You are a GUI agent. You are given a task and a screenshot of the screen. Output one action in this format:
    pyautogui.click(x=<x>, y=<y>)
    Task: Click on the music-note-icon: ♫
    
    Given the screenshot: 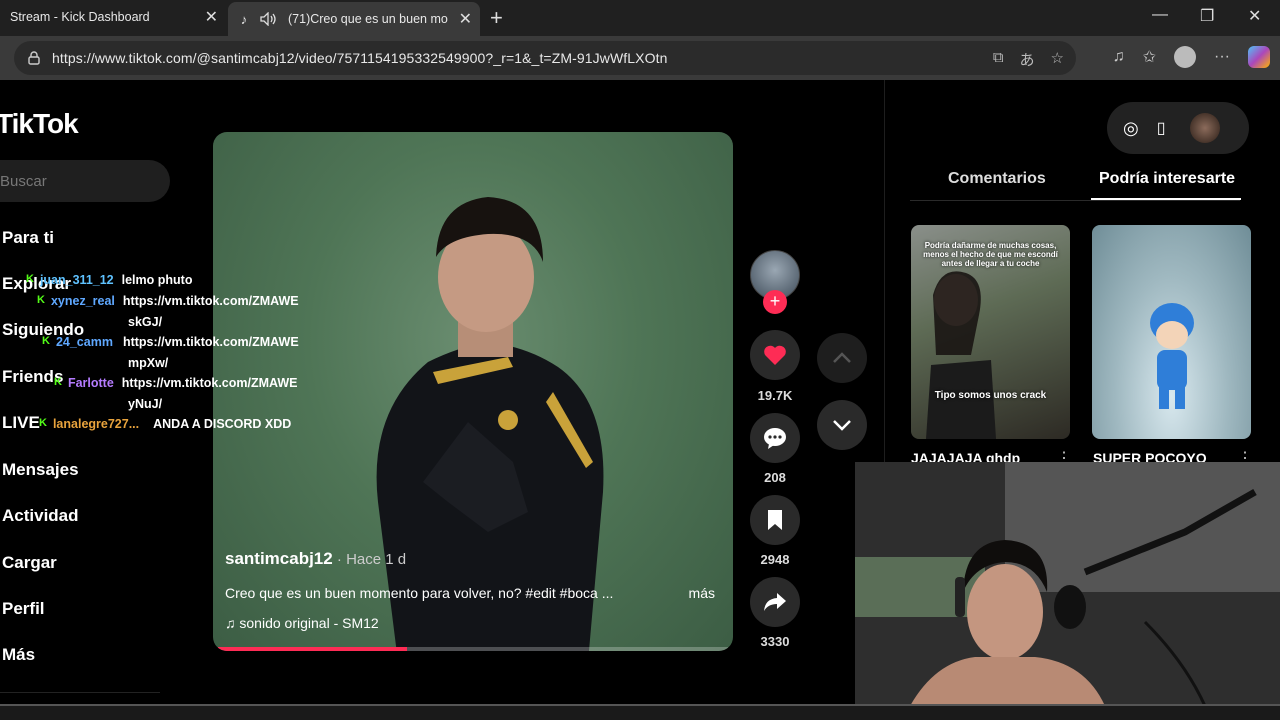 What is the action you would take?
    pyautogui.click(x=232, y=623)
    